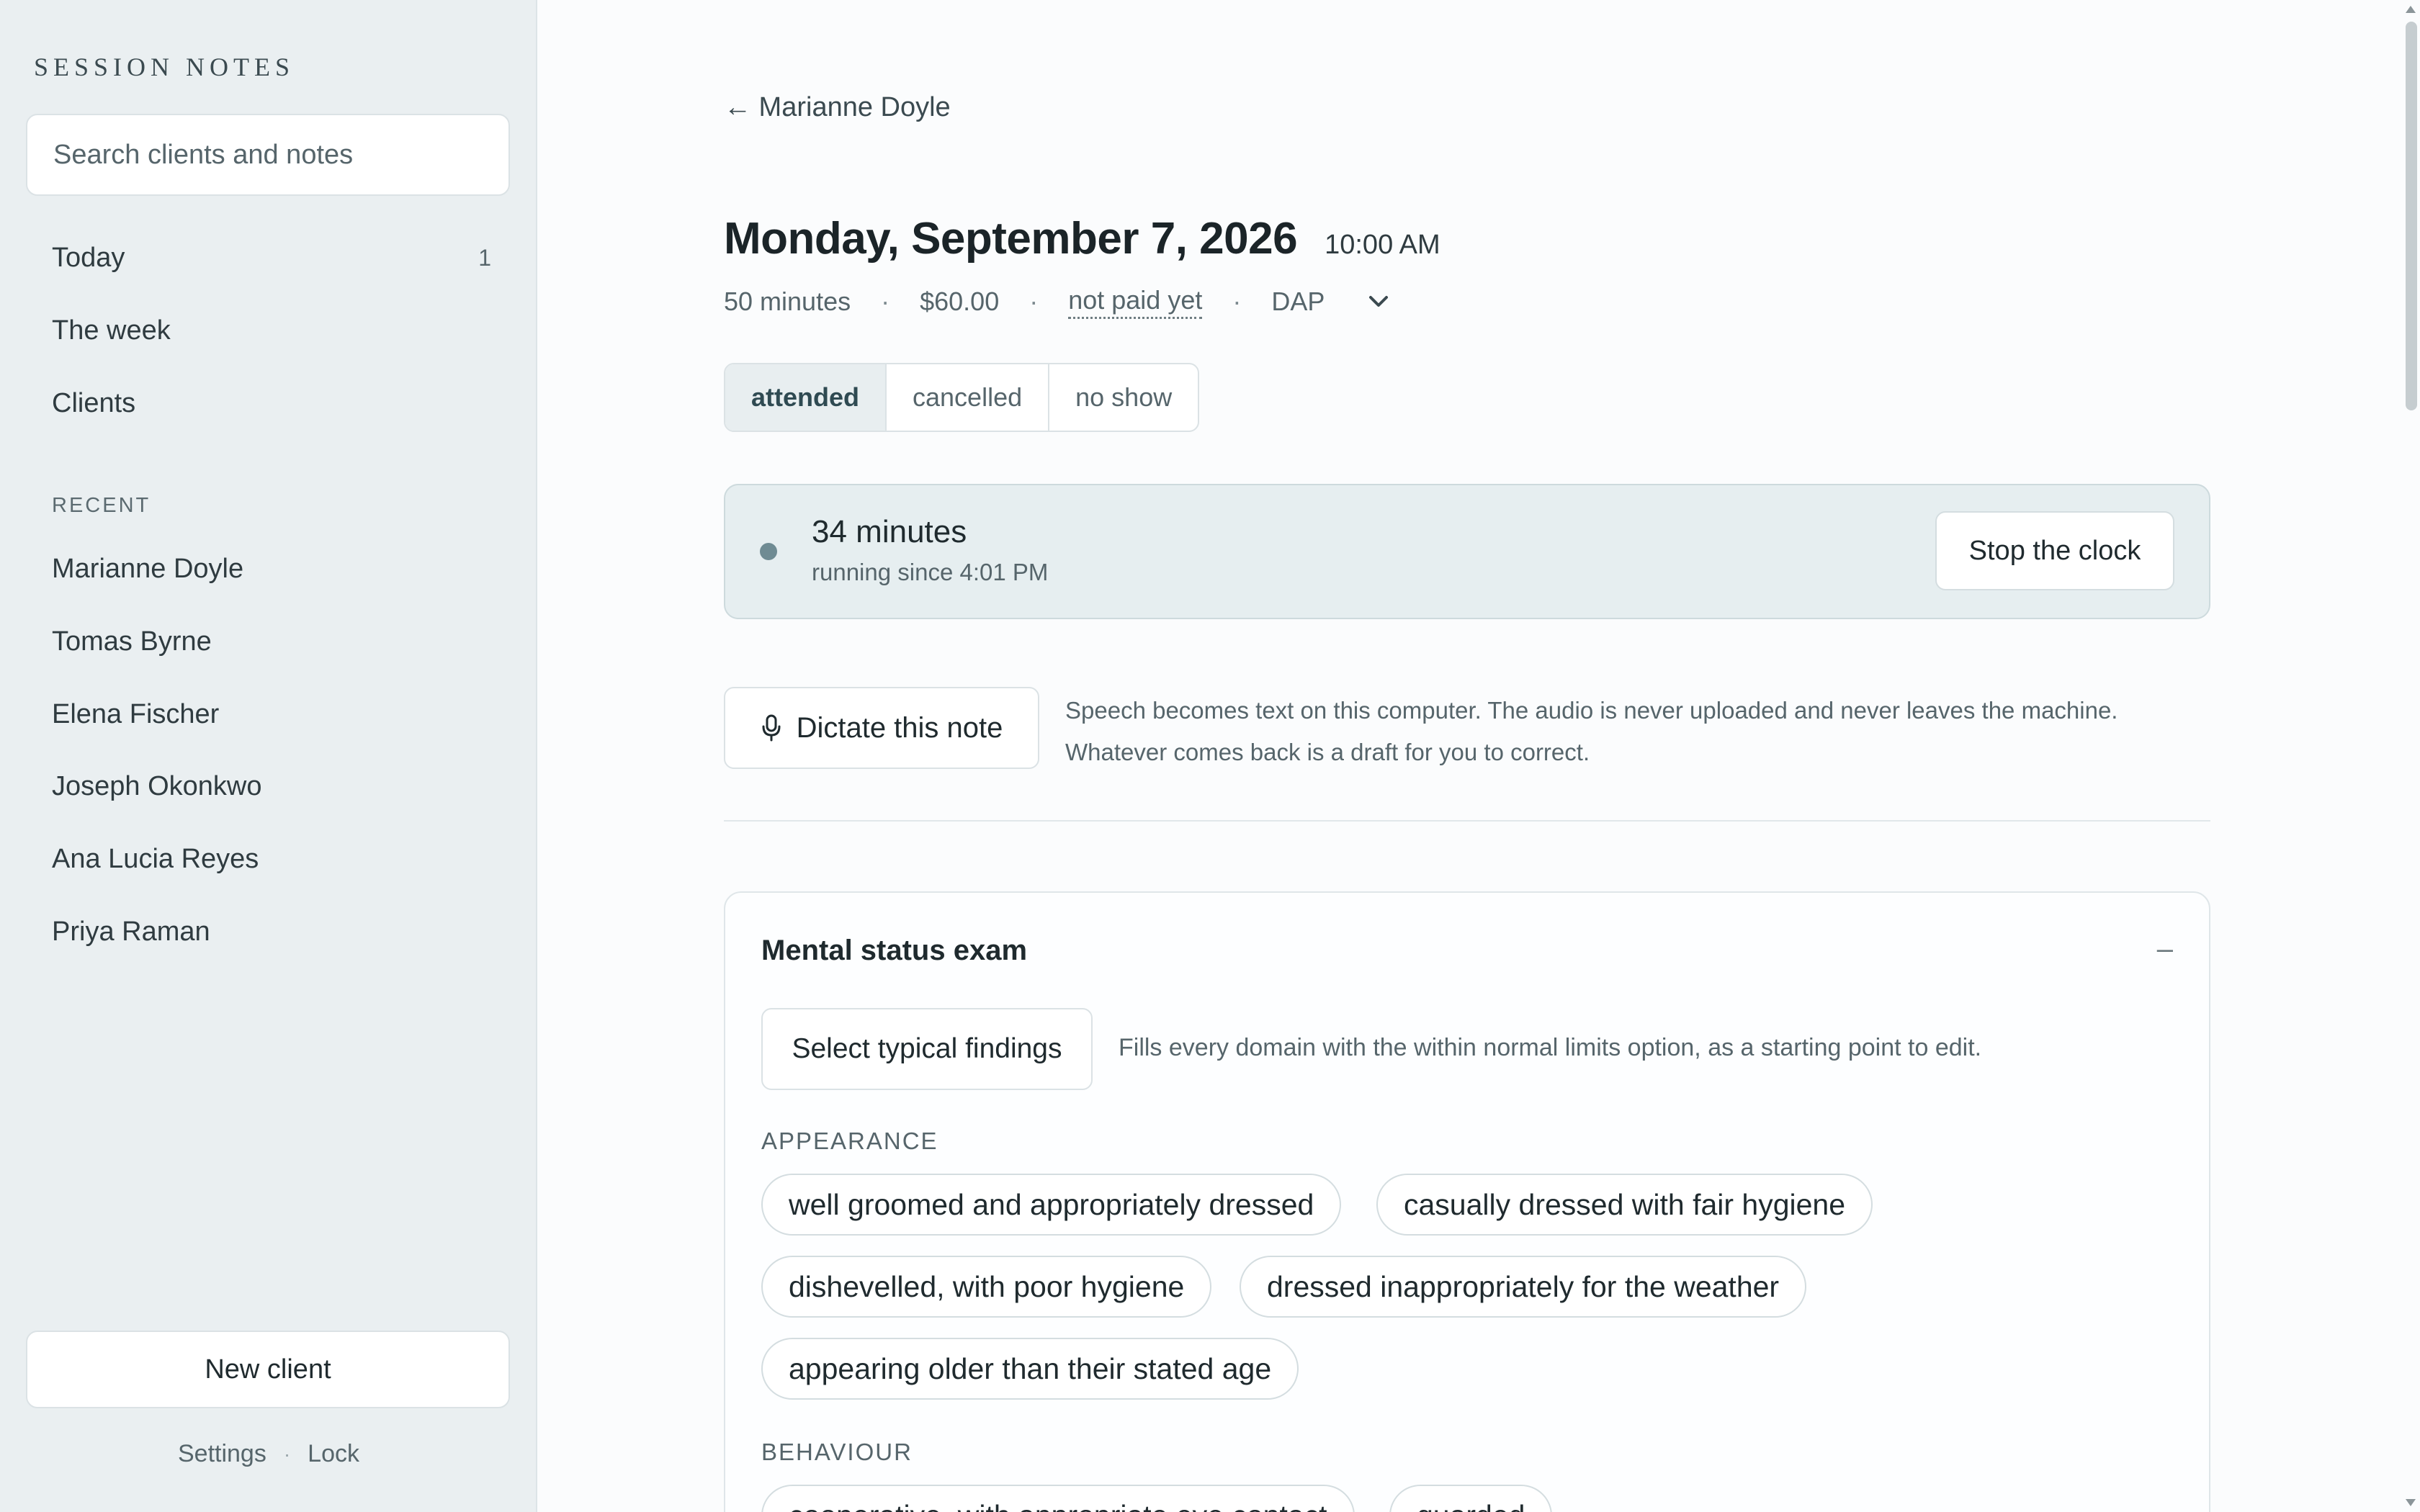  What do you see at coordinates (931, 572) in the screenshot?
I see `clock-started-at: running since 4:01 PM` at bounding box center [931, 572].